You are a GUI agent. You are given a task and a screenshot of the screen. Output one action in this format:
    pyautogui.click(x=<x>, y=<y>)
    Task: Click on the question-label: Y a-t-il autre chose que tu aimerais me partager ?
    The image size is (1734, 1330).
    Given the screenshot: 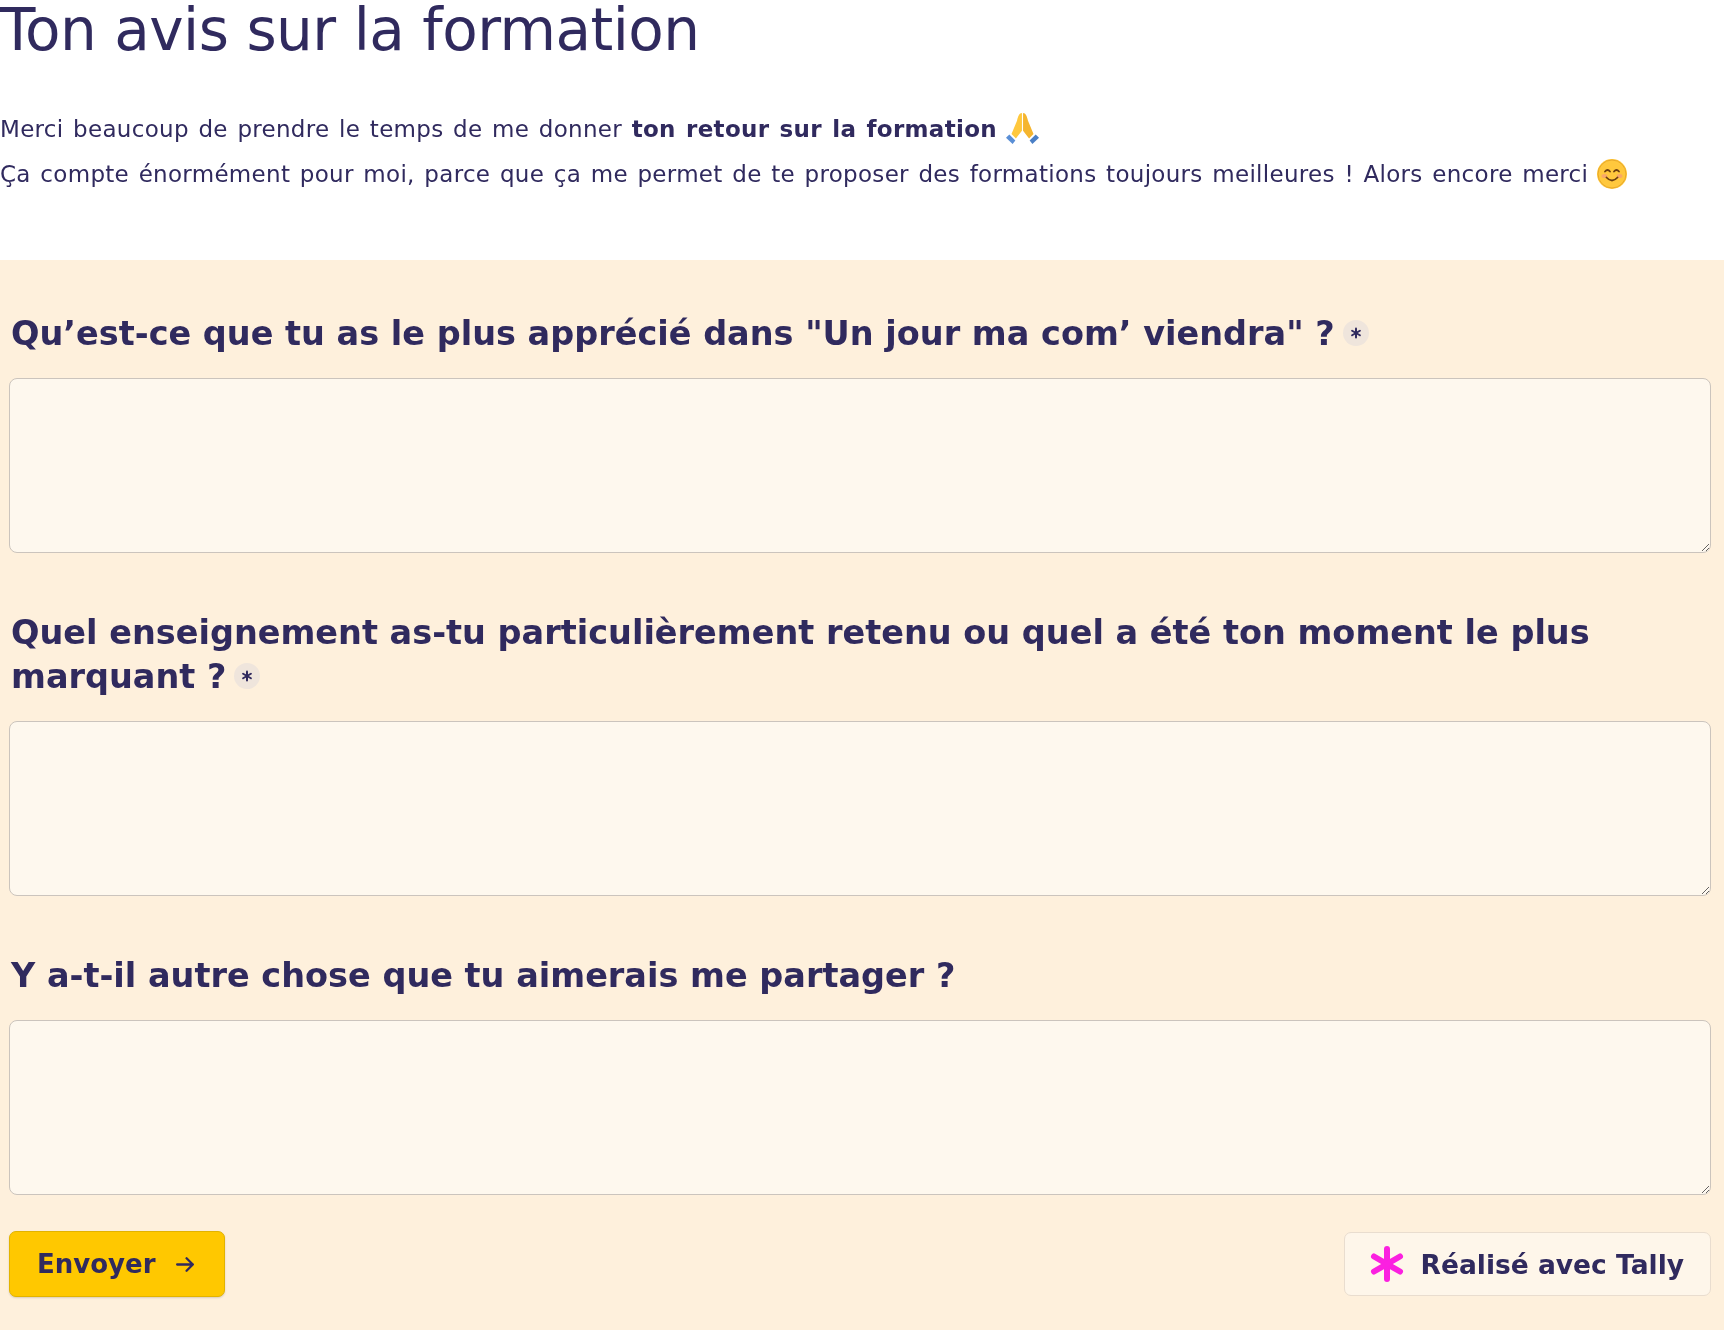 What is the action you would take?
    pyautogui.click(x=483, y=975)
    